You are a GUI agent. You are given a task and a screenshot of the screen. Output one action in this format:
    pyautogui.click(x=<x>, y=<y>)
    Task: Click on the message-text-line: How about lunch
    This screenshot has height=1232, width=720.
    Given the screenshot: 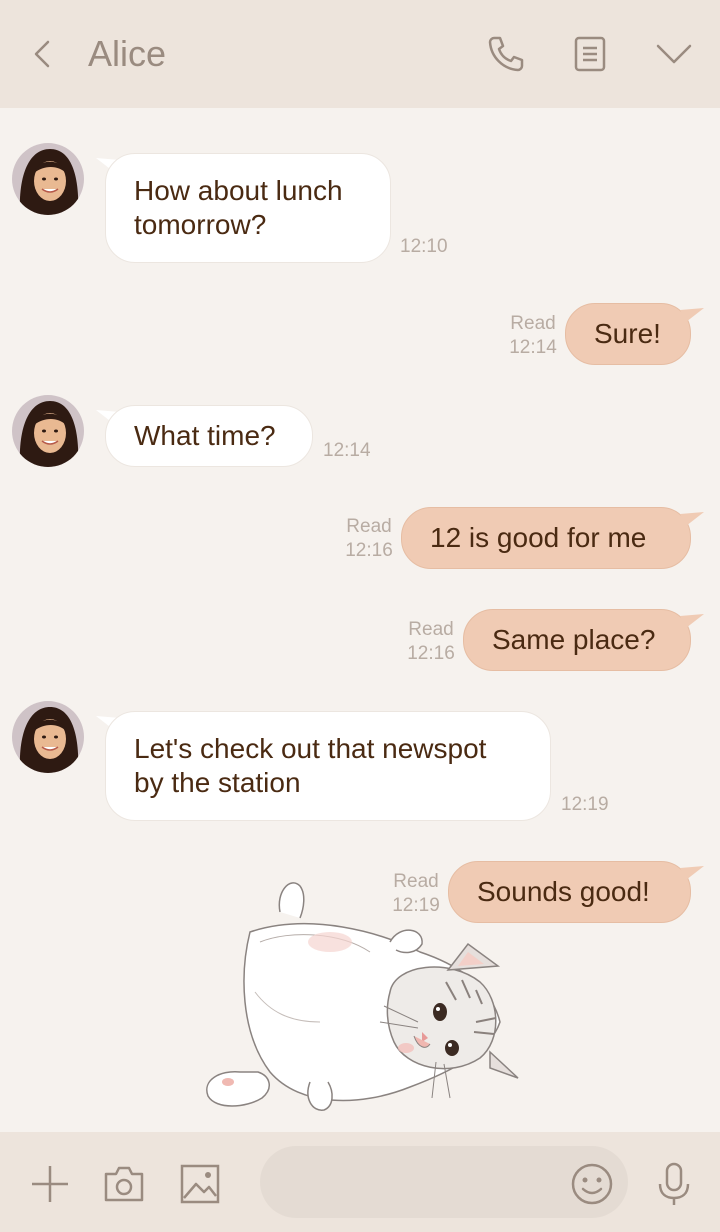 What is the action you would take?
    pyautogui.click(x=238, y=190)
    